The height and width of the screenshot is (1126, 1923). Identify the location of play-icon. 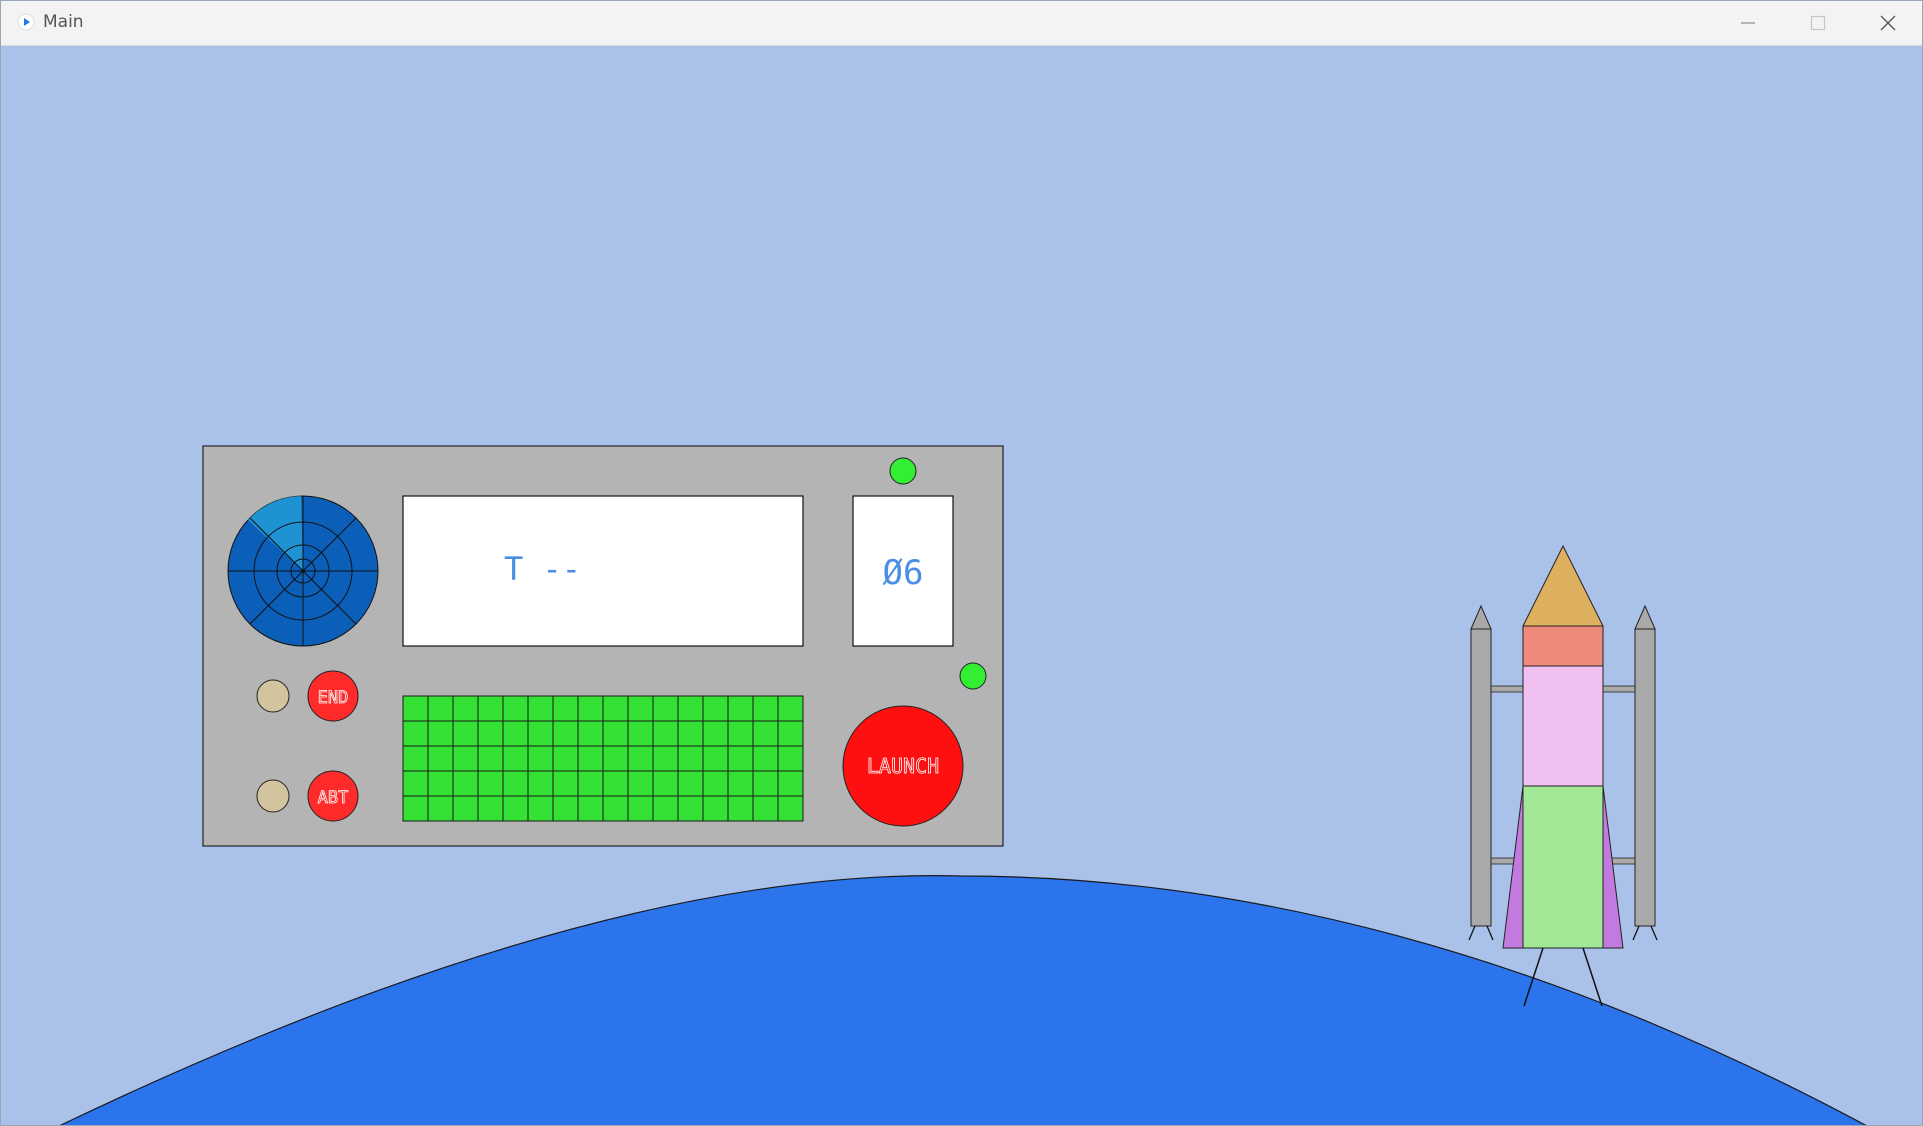
(26, 22).